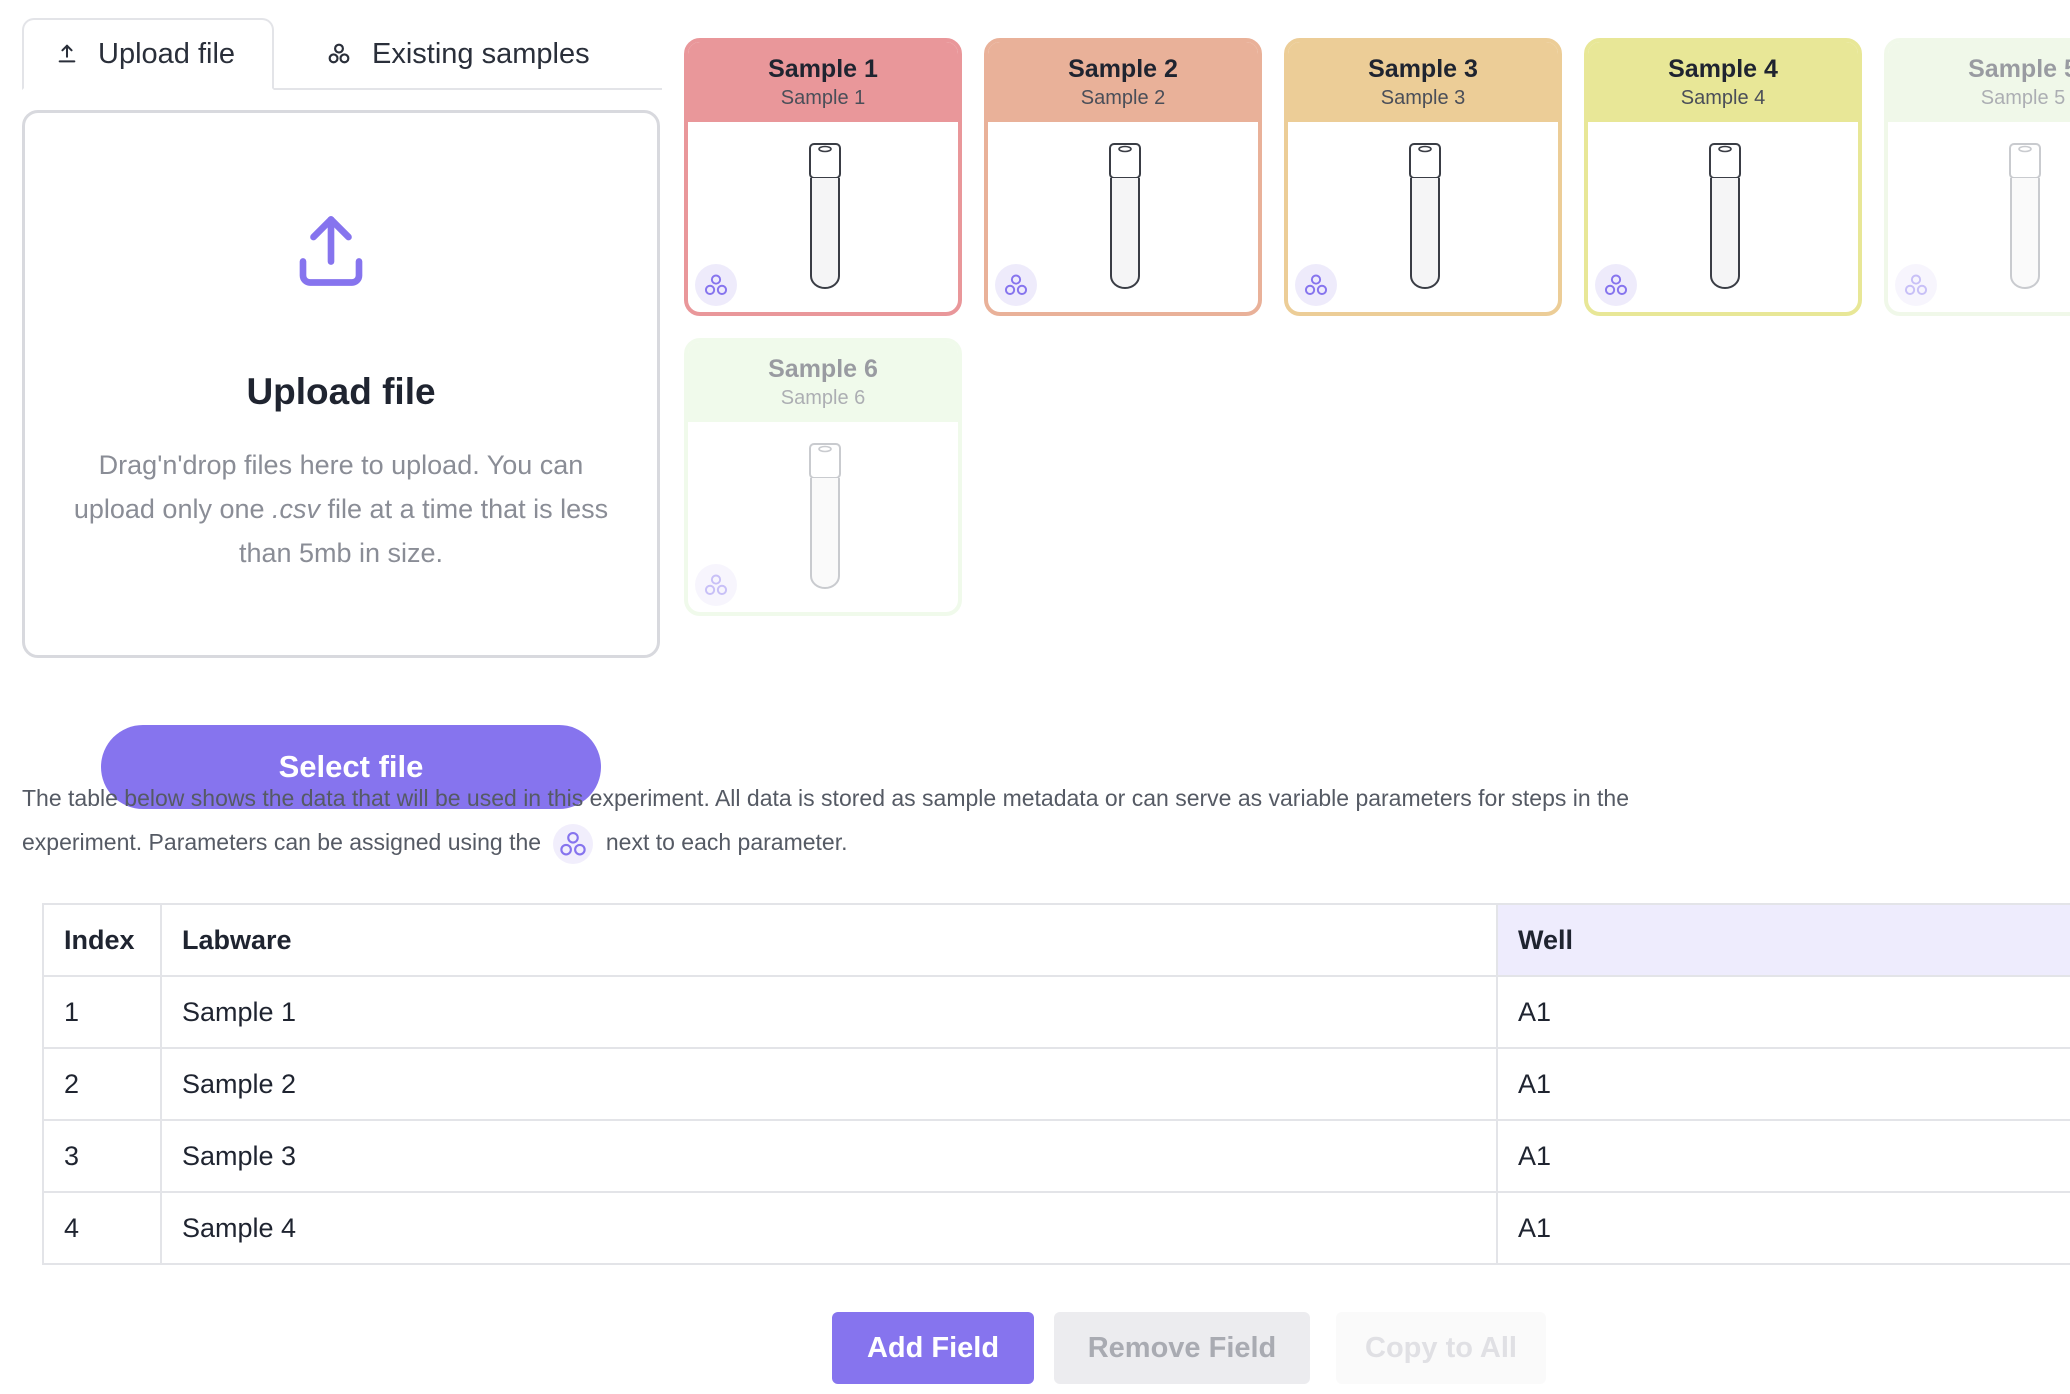 The height and width of the screenshot is (1394, 2070). I want to click on tab-upload-file: Upload file, so click(148, 54).